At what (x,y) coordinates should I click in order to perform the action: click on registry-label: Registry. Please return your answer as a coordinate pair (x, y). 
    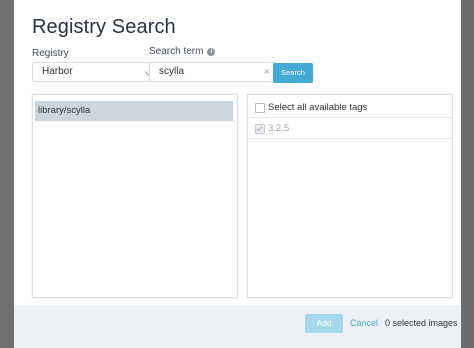
    Looking at the image, I should click on (50, 53).